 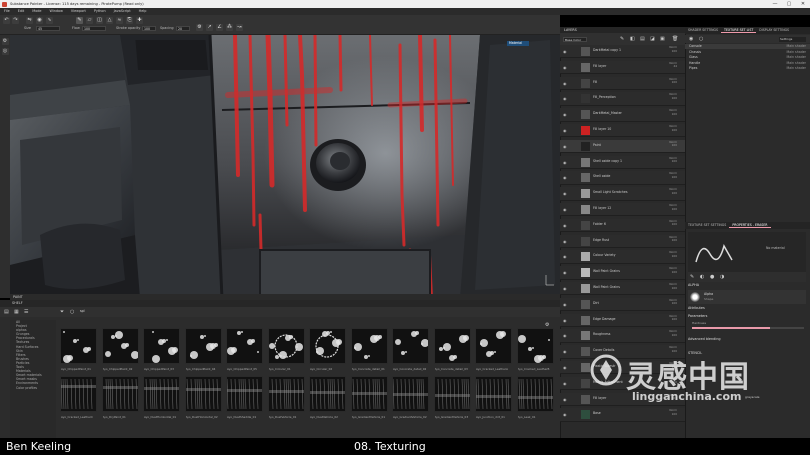 I want to click on camera-icon: ◉, so click(x=39, y=20).